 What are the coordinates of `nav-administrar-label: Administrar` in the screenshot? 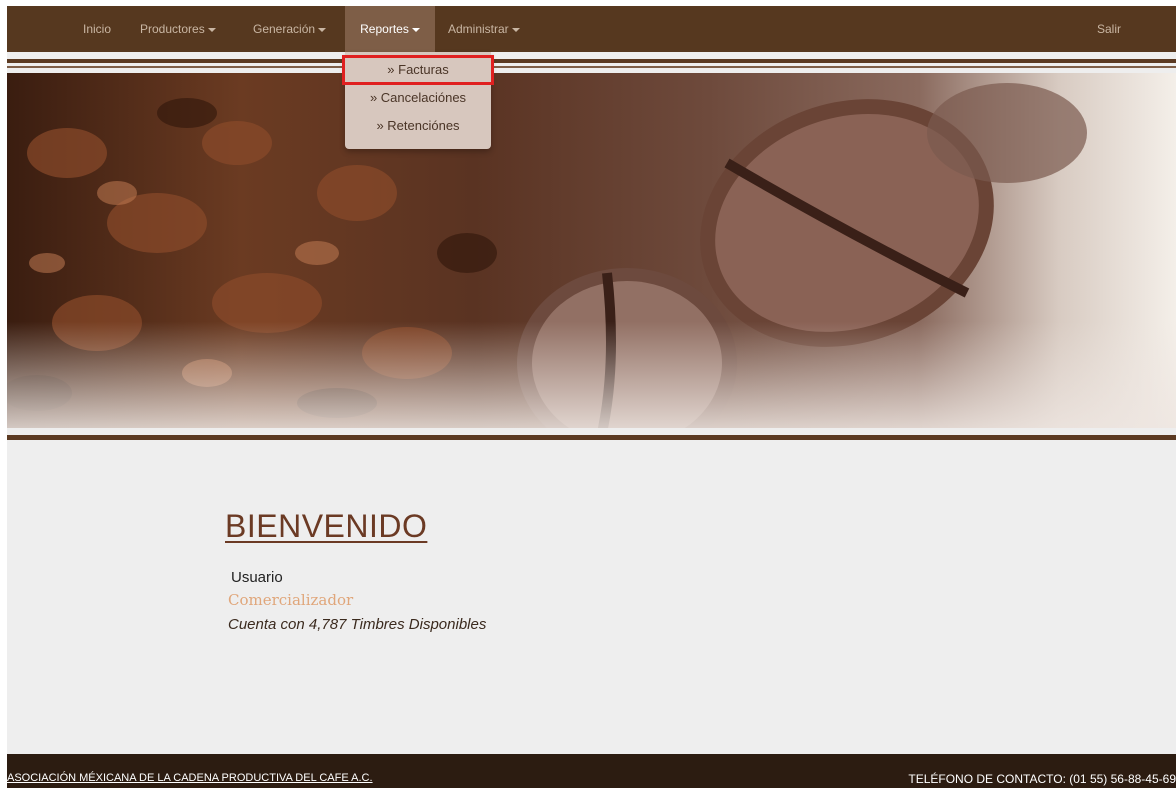 It's located at (478, 29).